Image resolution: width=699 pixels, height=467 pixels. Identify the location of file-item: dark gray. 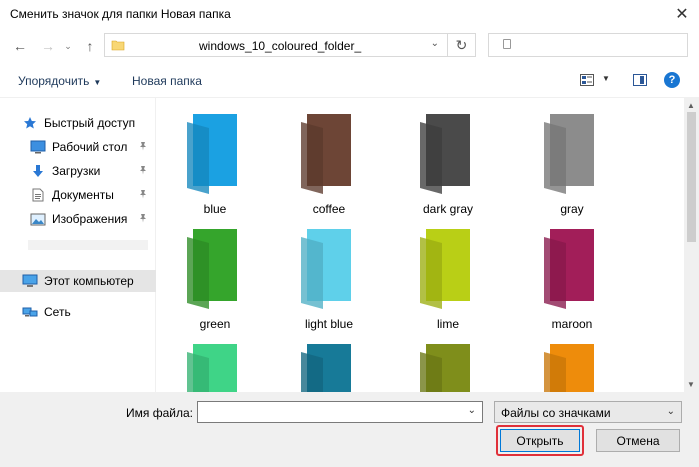
(448, 169).